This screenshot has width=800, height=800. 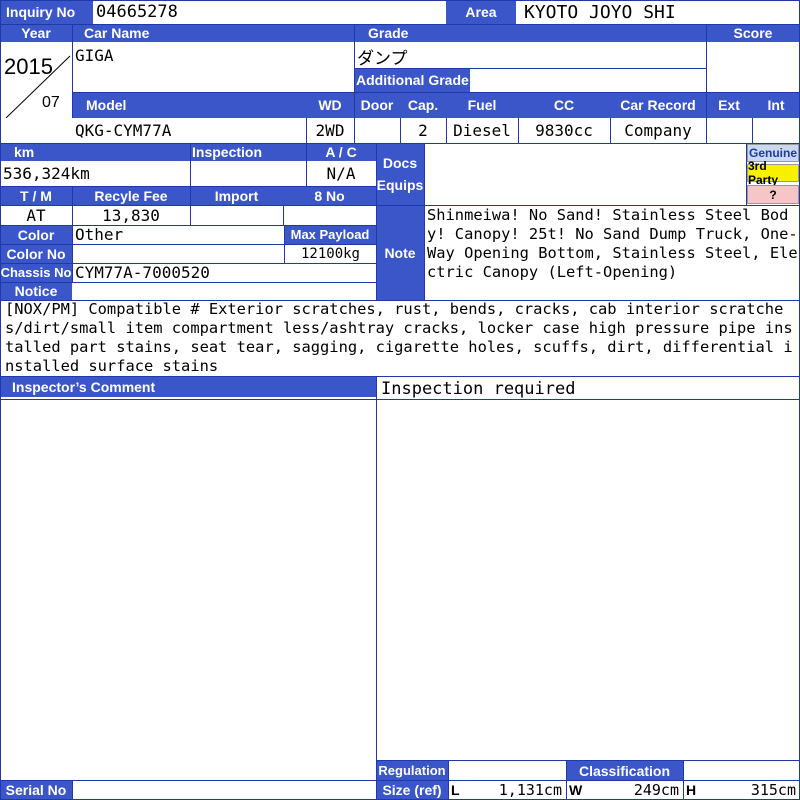 What do you see at coordinates (564, 130) in the screenshot?
I see `cc-value: 9830cc` at bounding box center [564, 130].